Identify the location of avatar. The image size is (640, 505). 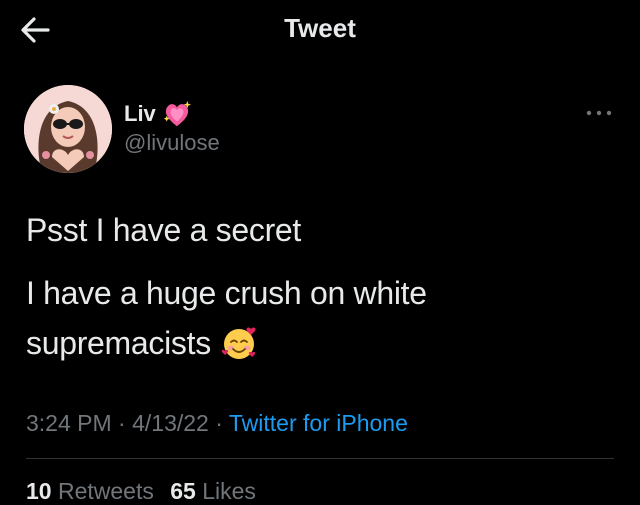
(68, 129).